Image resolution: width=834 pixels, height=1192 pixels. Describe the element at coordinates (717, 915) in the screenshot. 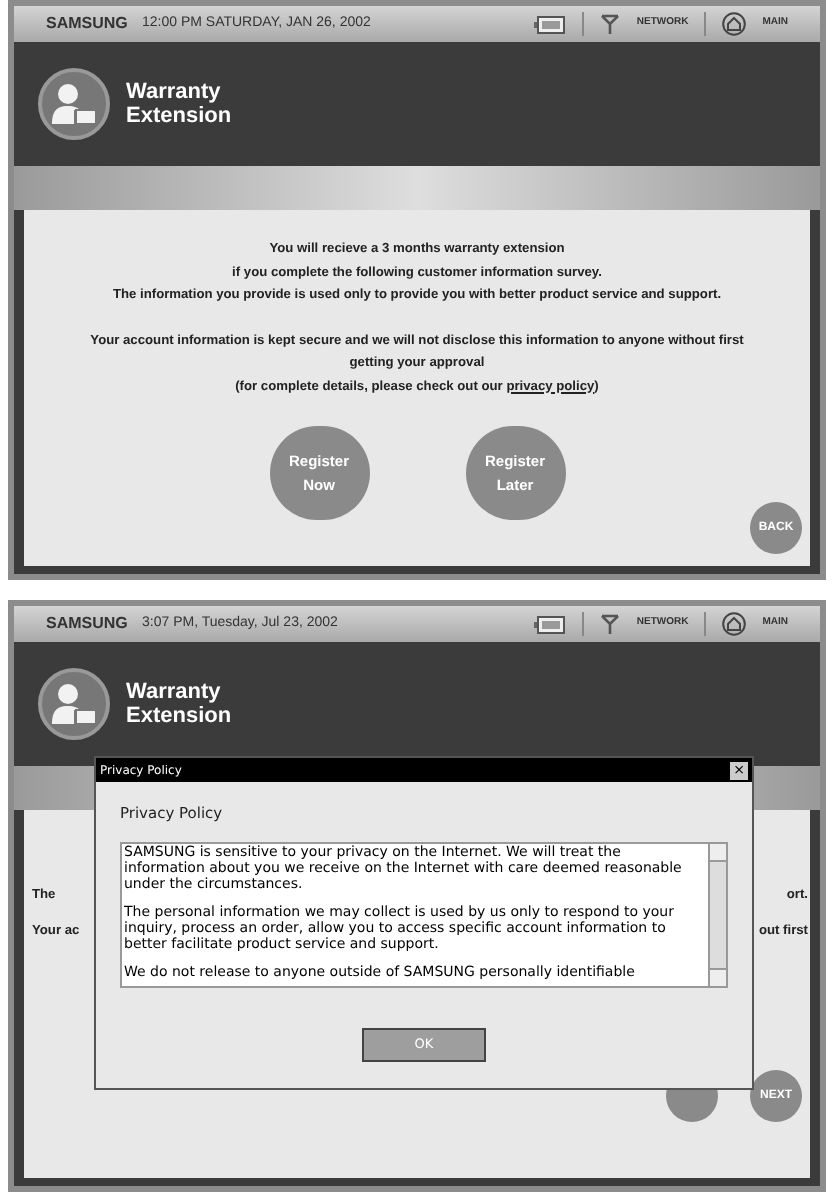

I see `scrollbar` at that location.